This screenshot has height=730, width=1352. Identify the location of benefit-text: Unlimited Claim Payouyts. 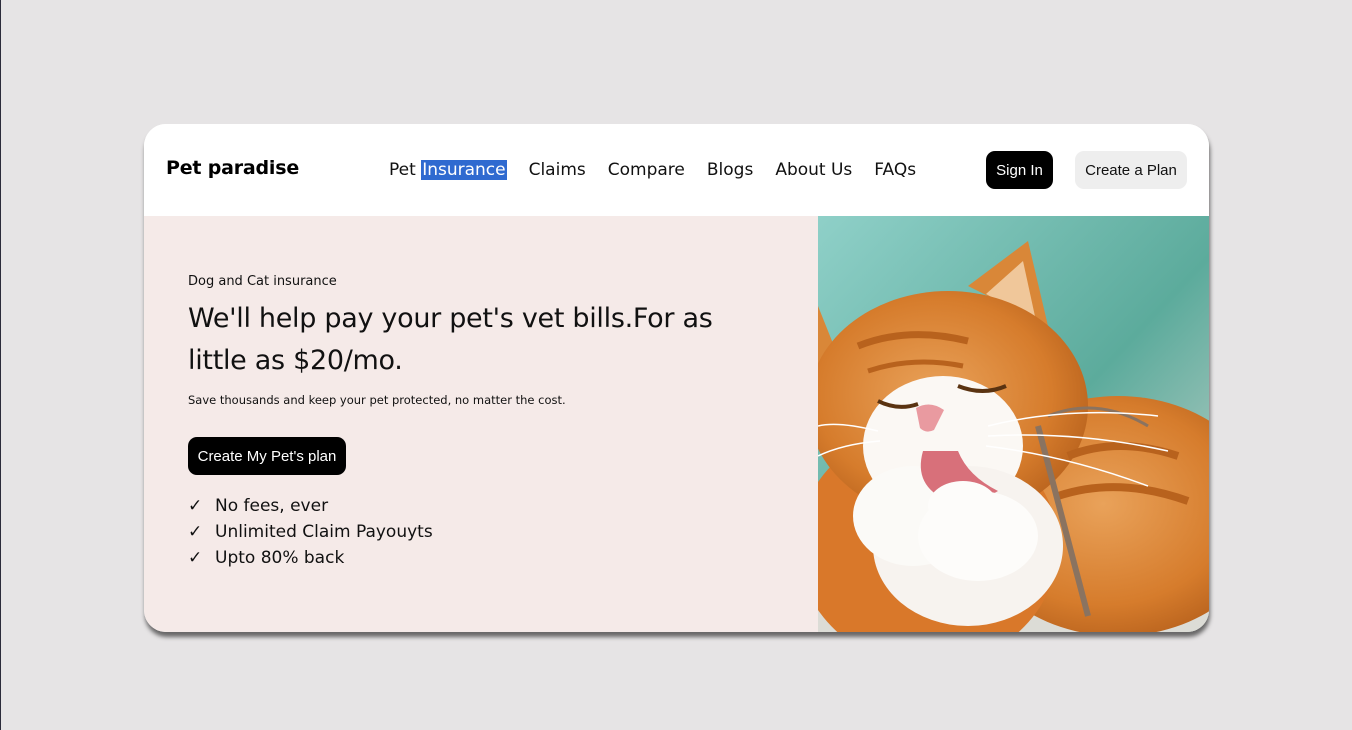
(324, 532).